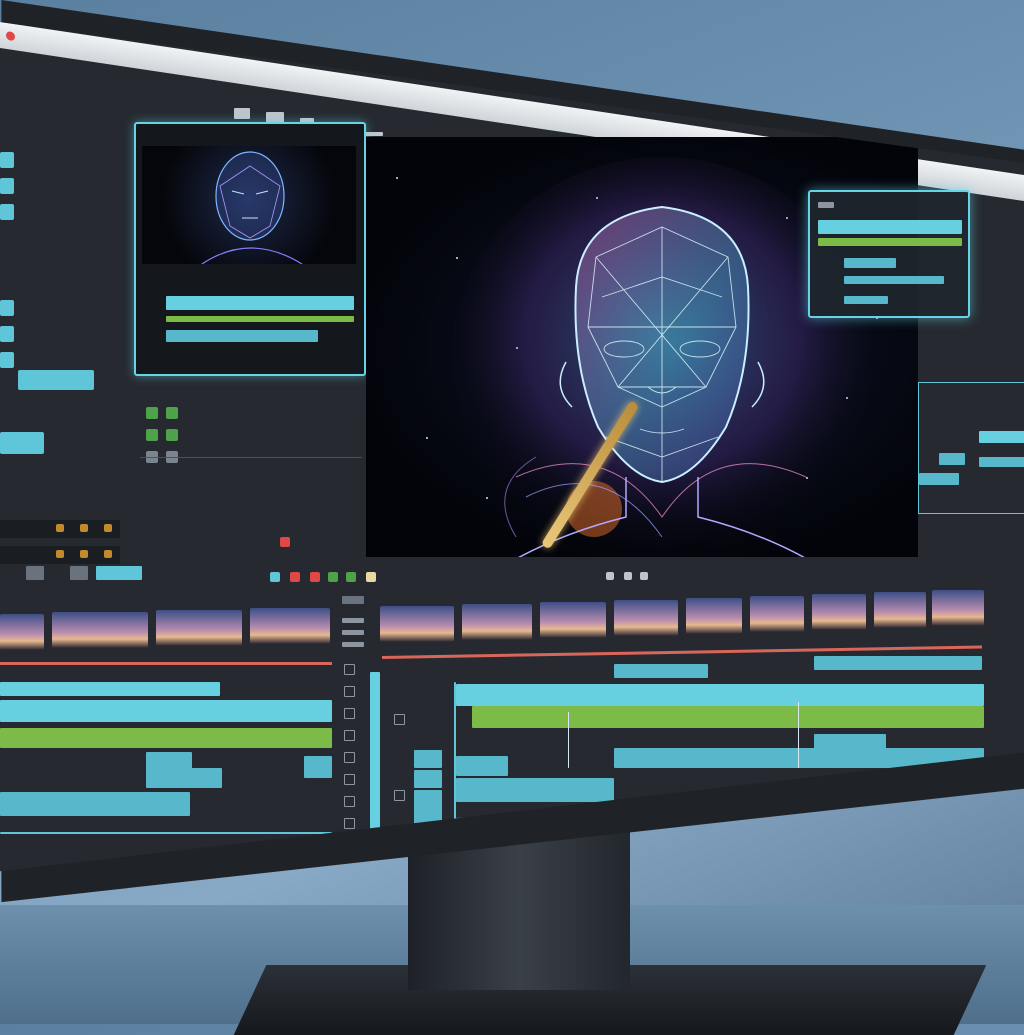 Image resolution: width=1024 pixels, height=1035 pixels. Describe the element at coordinates (295, 577) in the screenshot. I see `stop-icon` at that location.